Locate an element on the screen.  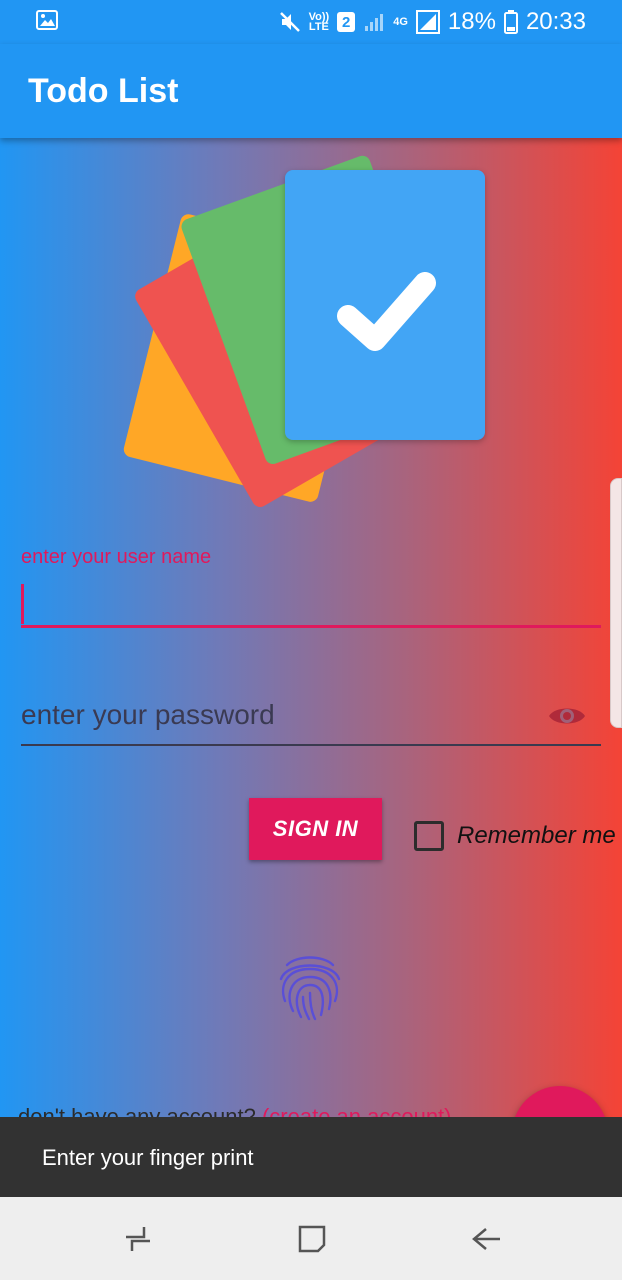
navigation-bar is located at coordinates (311, 1238).